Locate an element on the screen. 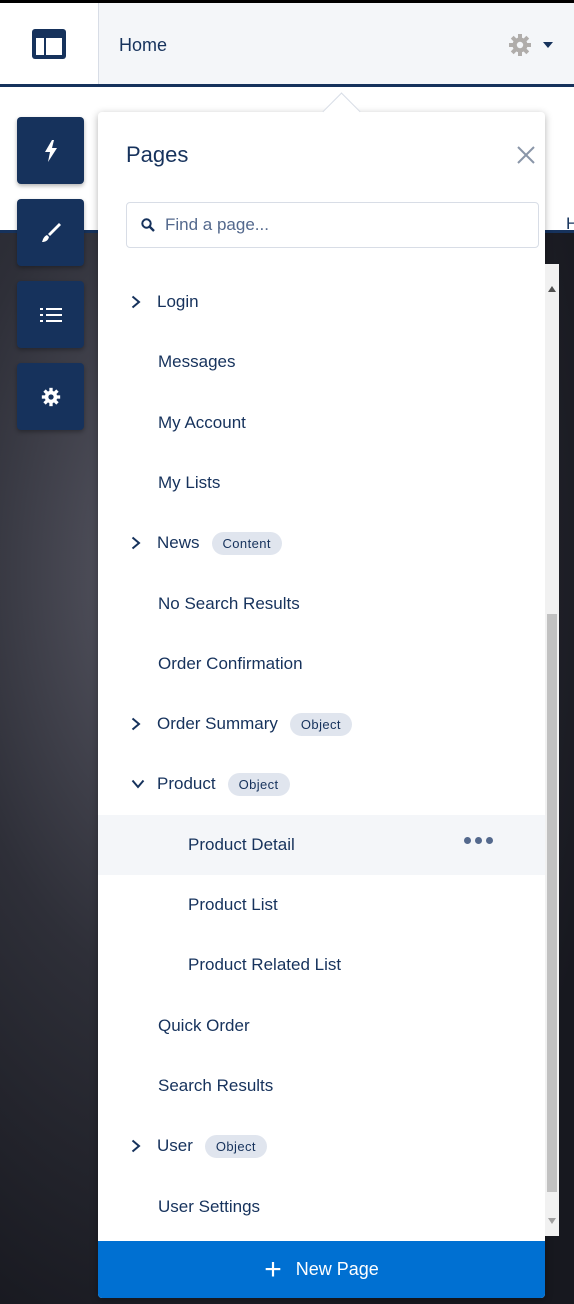 This screenshot has height=1304, width=574. page-list-item: News Content is located at coordinates (321, 543).